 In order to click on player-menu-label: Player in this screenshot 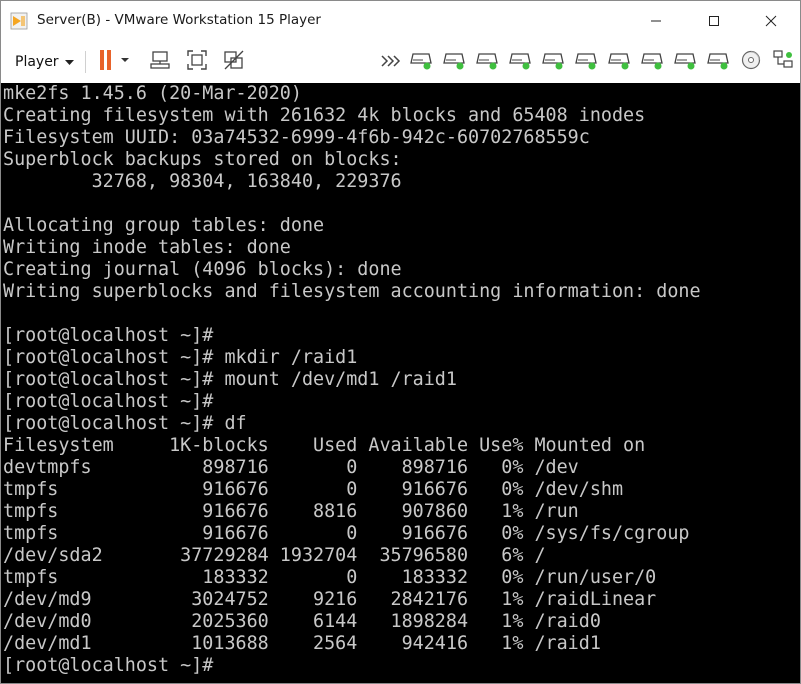, I will do `click(37, 62)`.